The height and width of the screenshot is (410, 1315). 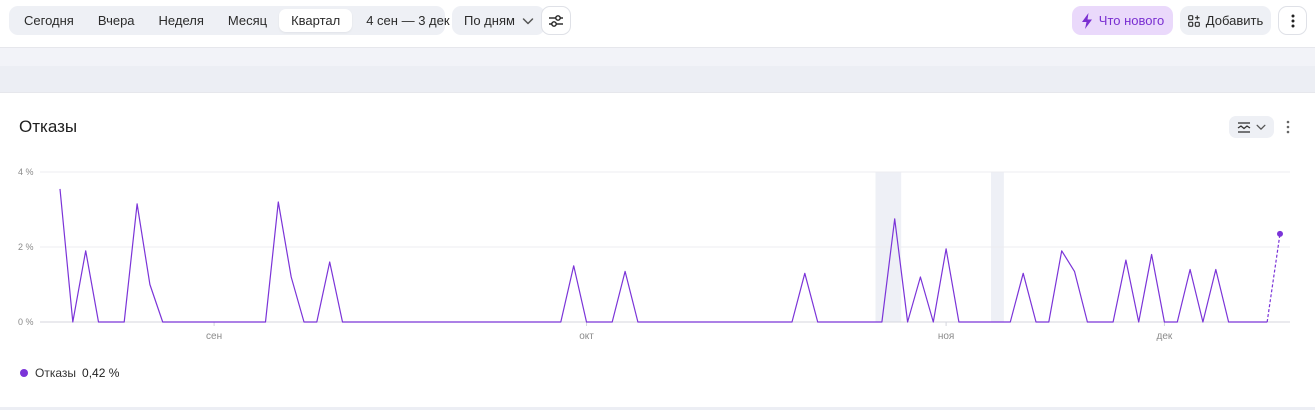 I want to click on whats-new-button: Что нового, so click(x=1122, y=20).